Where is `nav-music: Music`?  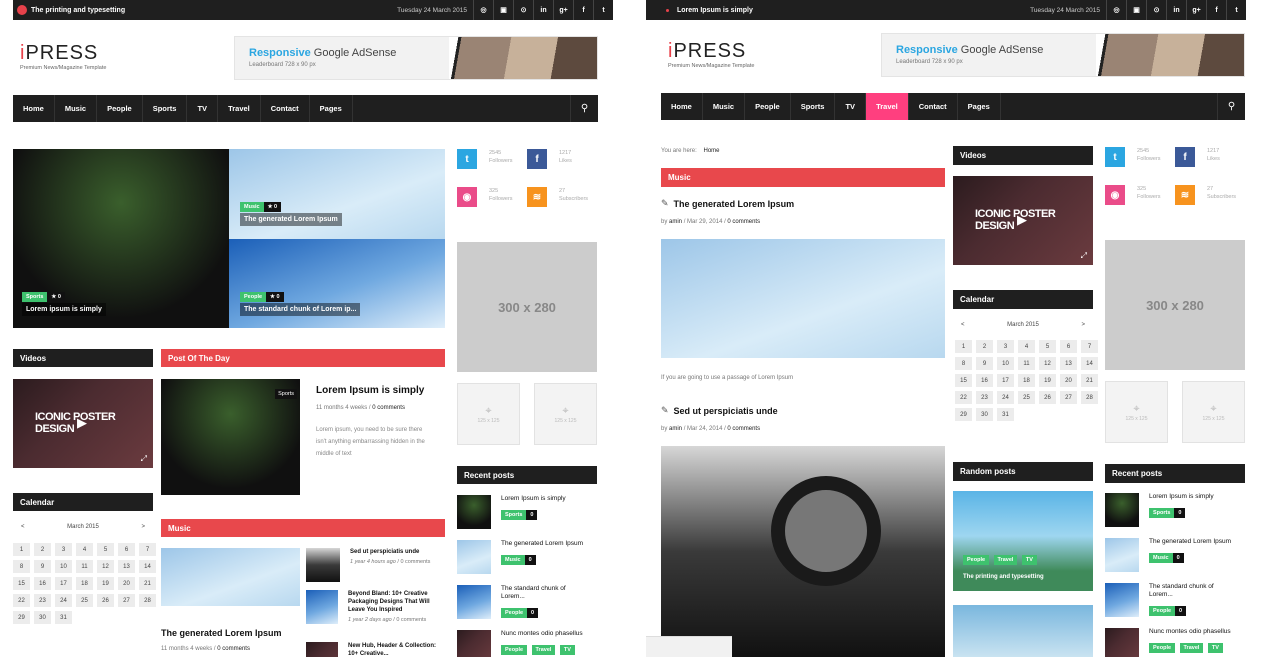 nav-music: Music is located at coordinates (76, 108).